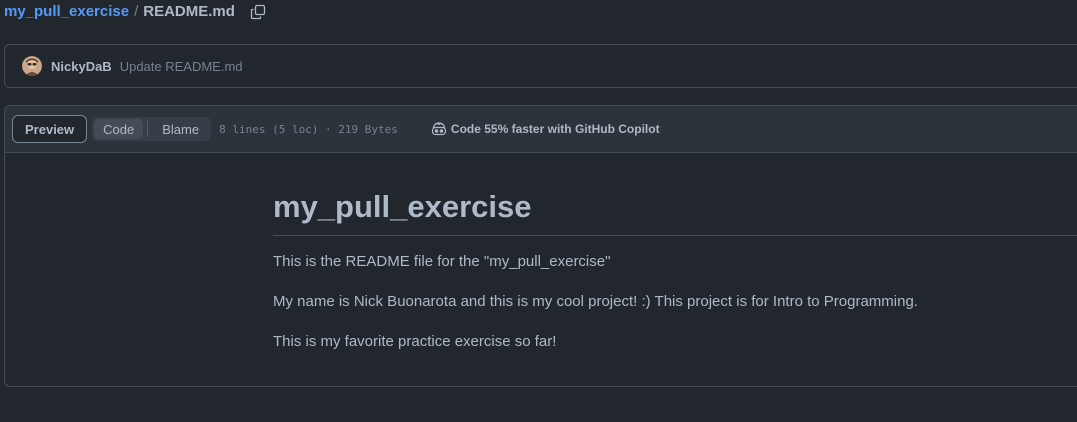  Describe the element at coordinates (258, 12) in the screenshot. I see `copy-path-icon` at that location.